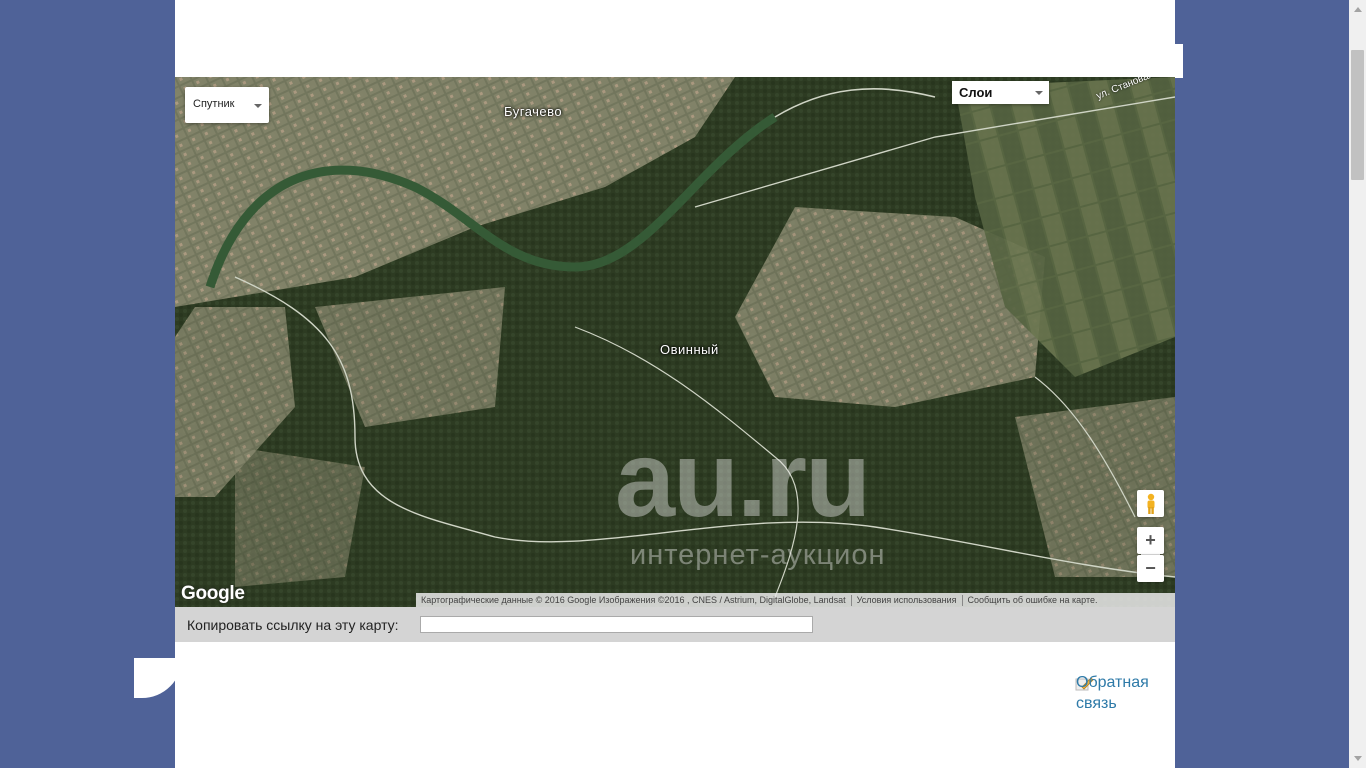 The height and width of the screenshot is (768, 1366). Describe the element at coordinates (1358, 9) in the screenshot. I see `scroll-up-icon` at that location.